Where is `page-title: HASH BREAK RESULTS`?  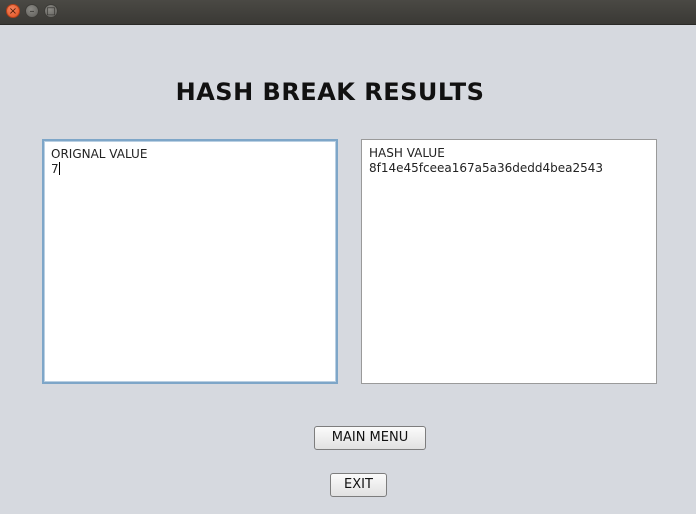 page-title: HASH BREAK RESULTS is located at coordinates (330, 92).